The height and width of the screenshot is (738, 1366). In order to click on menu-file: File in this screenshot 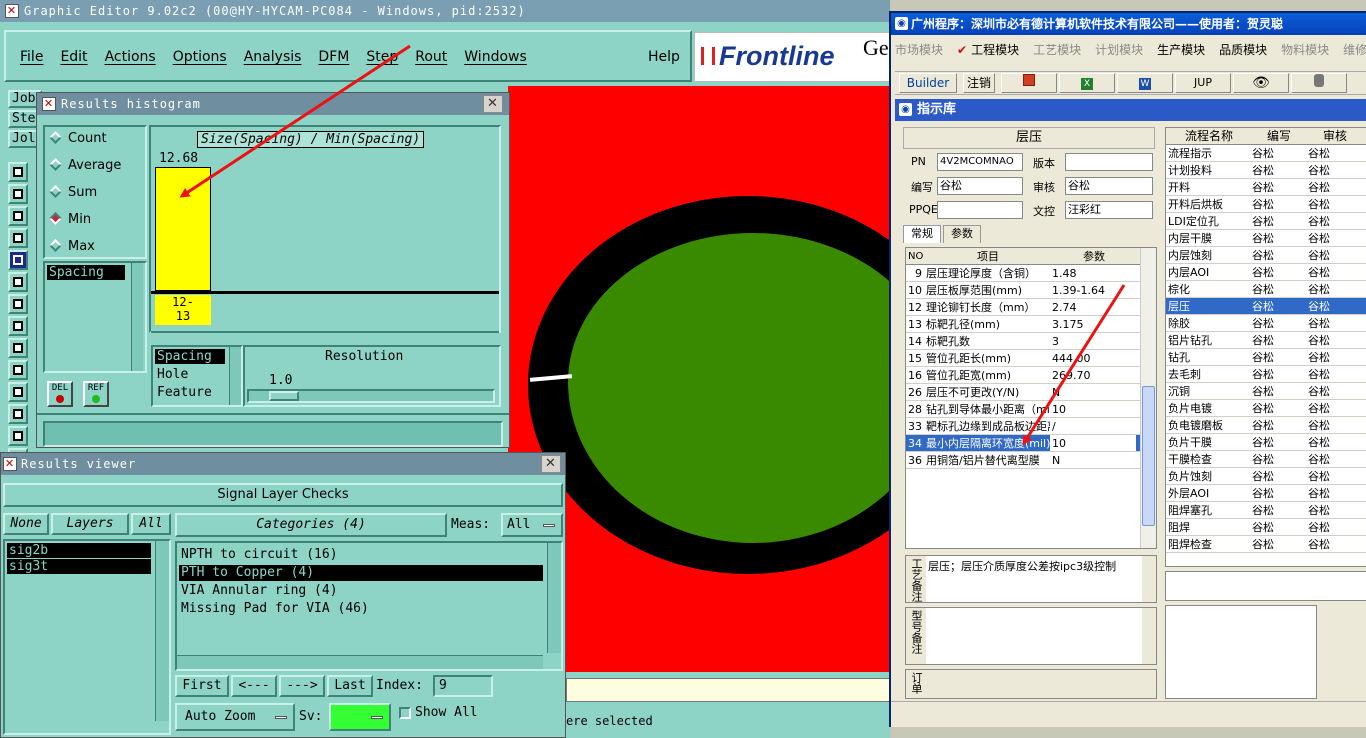, I will do `click(31, 57)`.